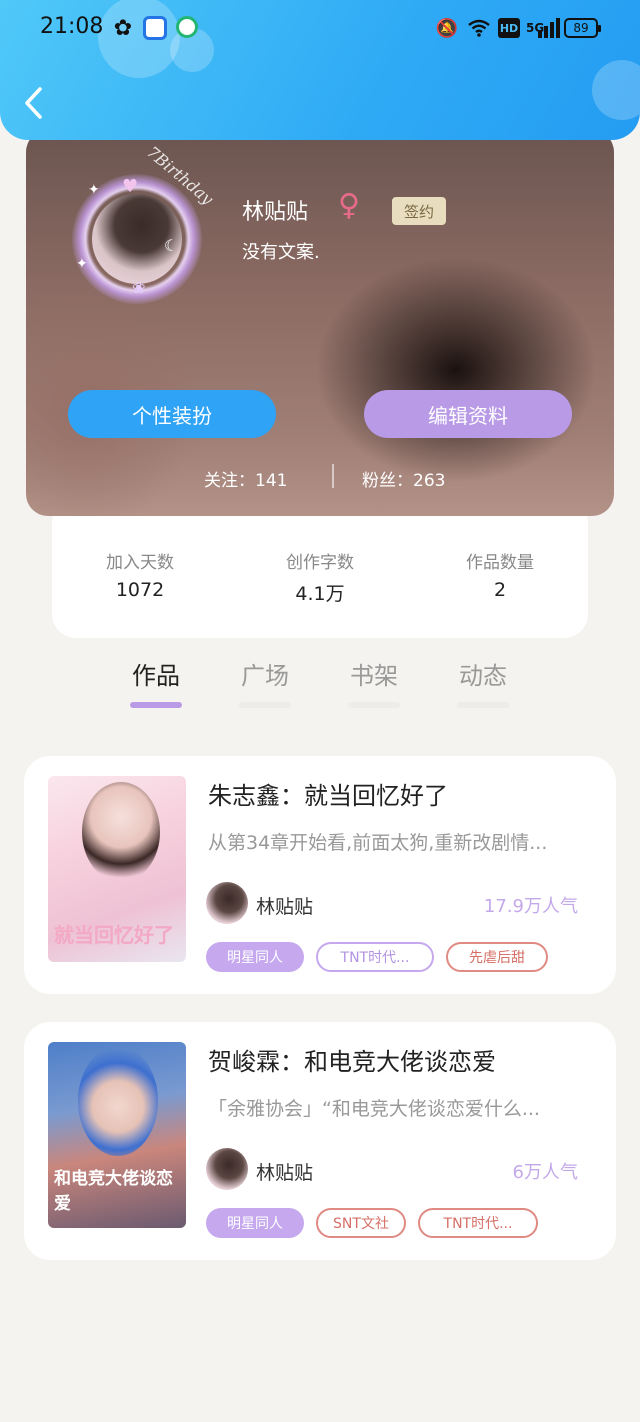 Image resolution: width=640 pixels, height=1422 pixels. I want to click on following-count: 关注：141, so click(245, 478).